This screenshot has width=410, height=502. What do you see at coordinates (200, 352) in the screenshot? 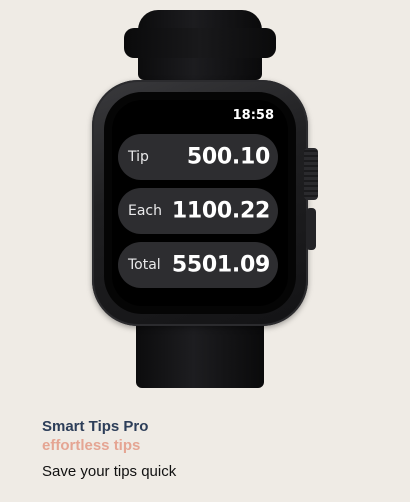
I see `watch-band-bottom` at bounding box center [200, 352].